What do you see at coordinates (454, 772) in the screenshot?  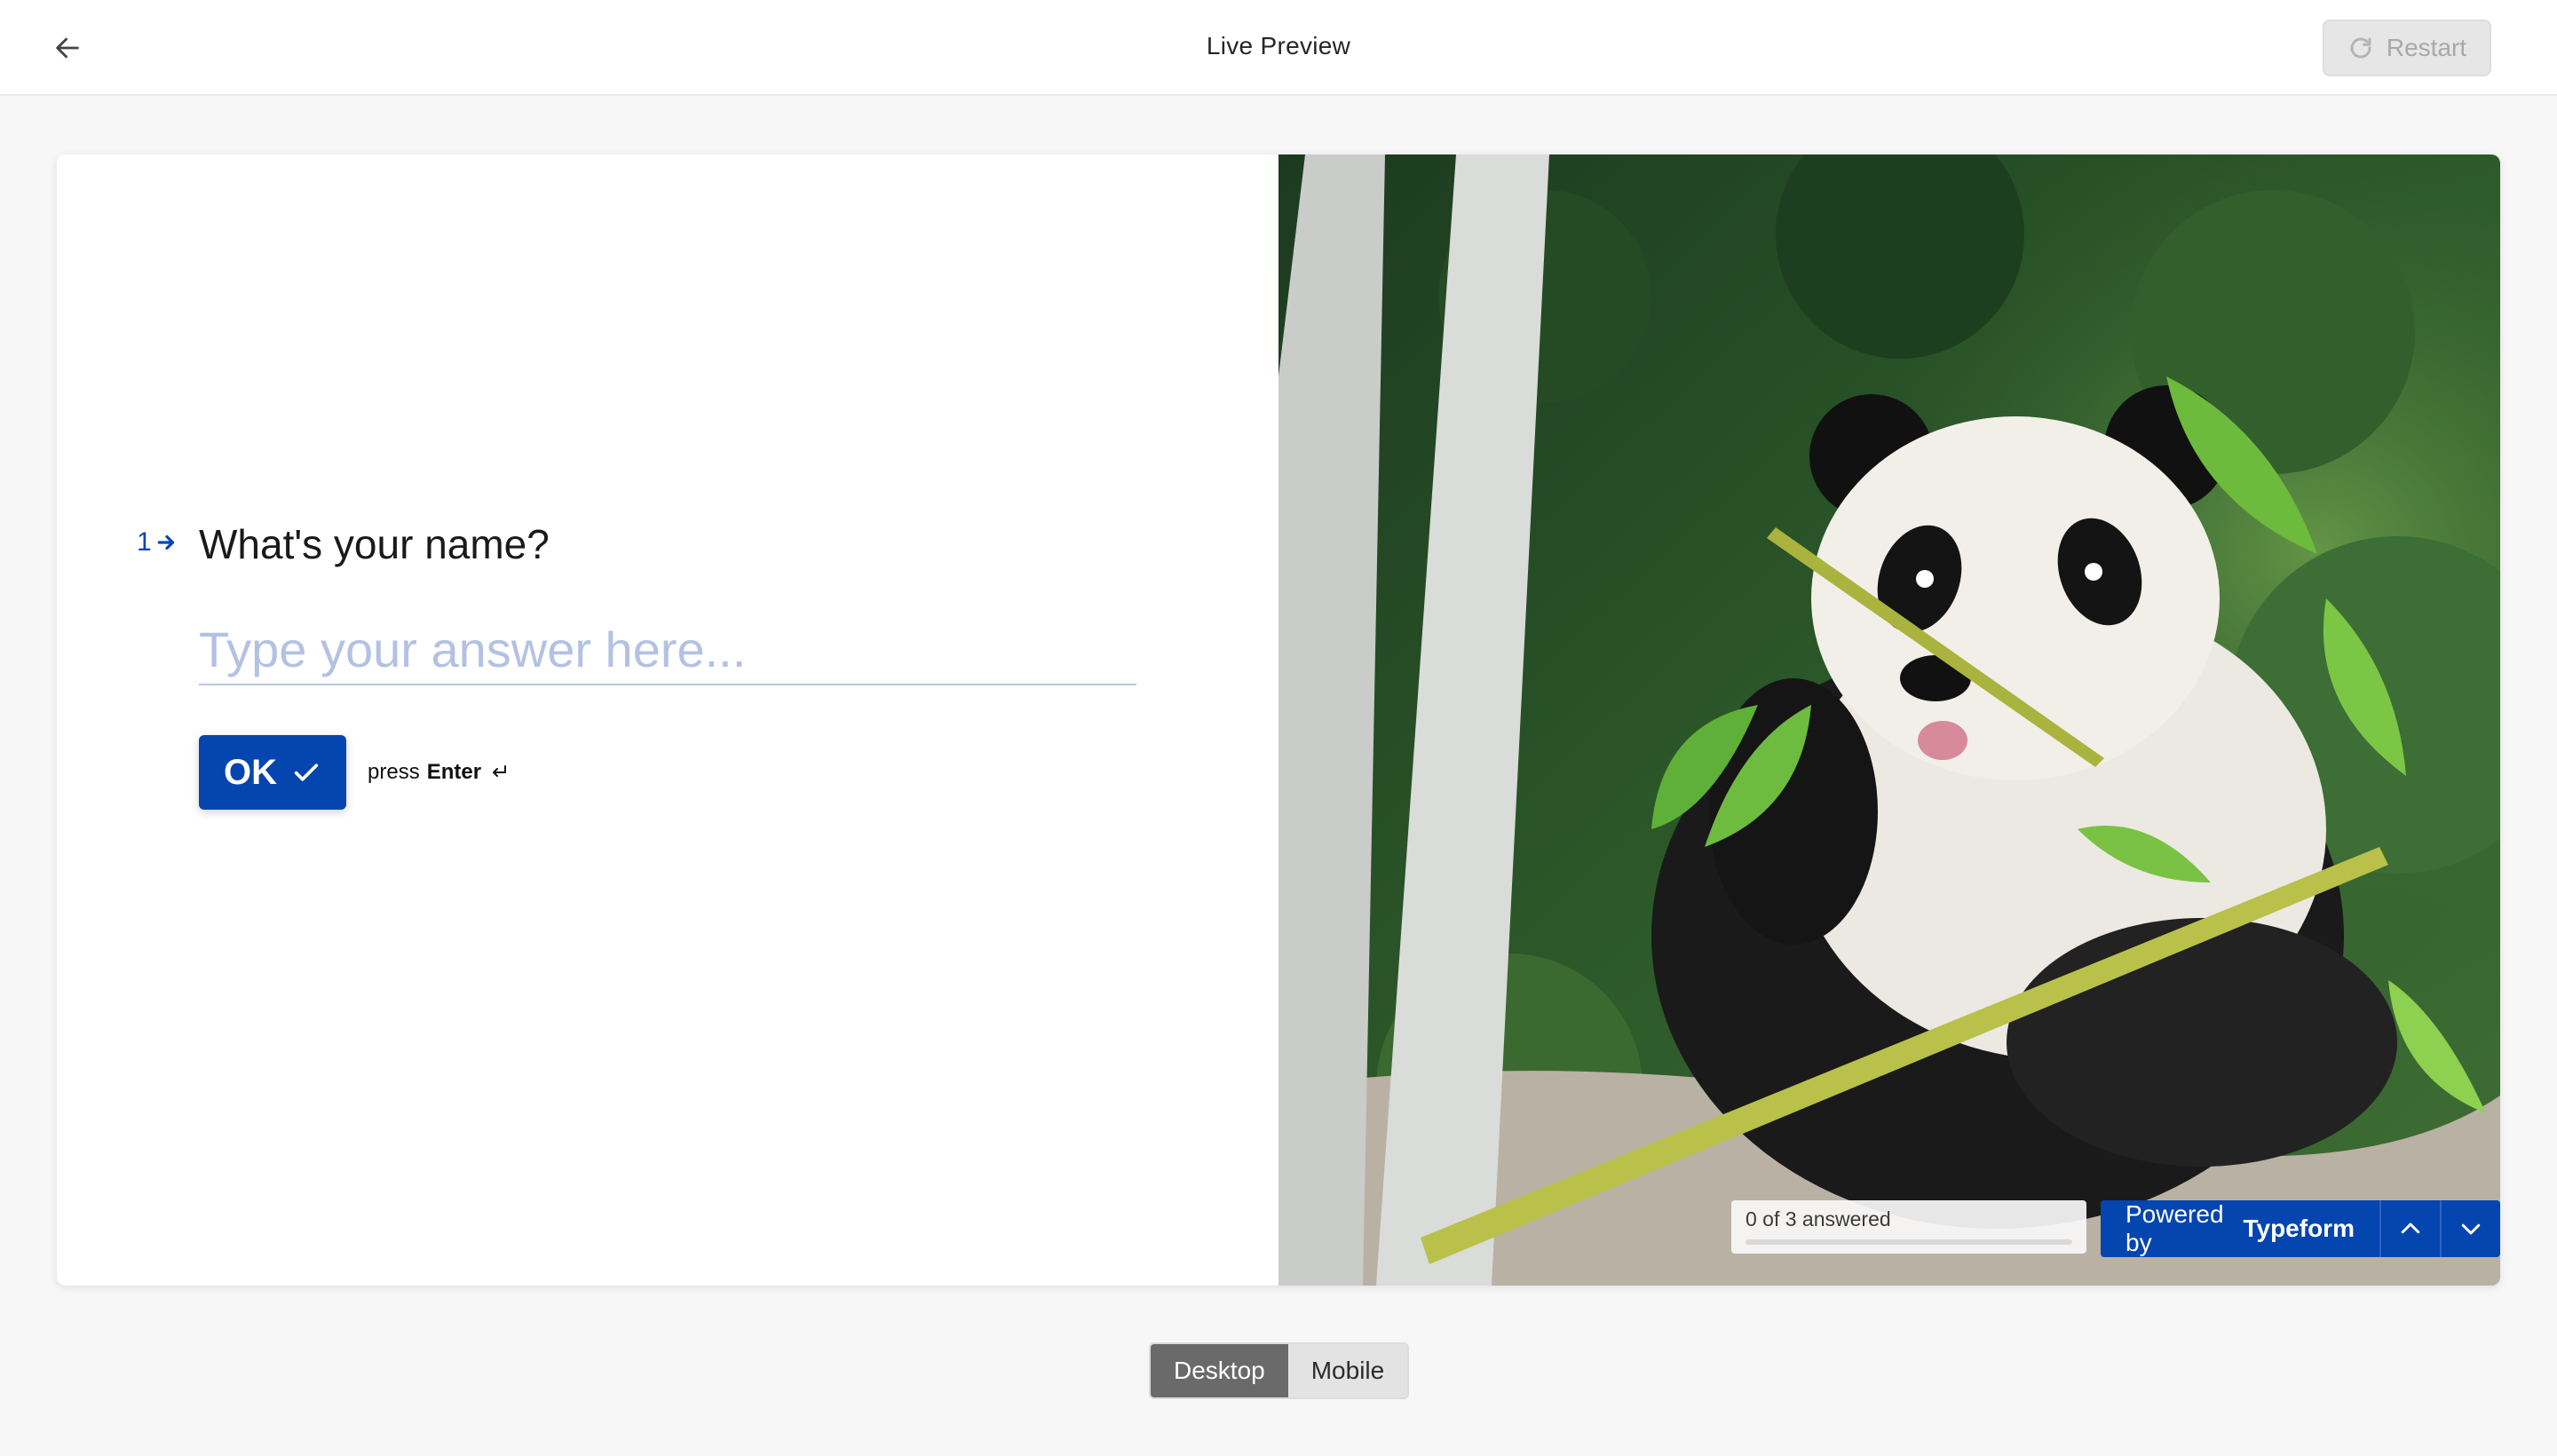 I see `enter-label: Enter` at bounding box center [454, 772].